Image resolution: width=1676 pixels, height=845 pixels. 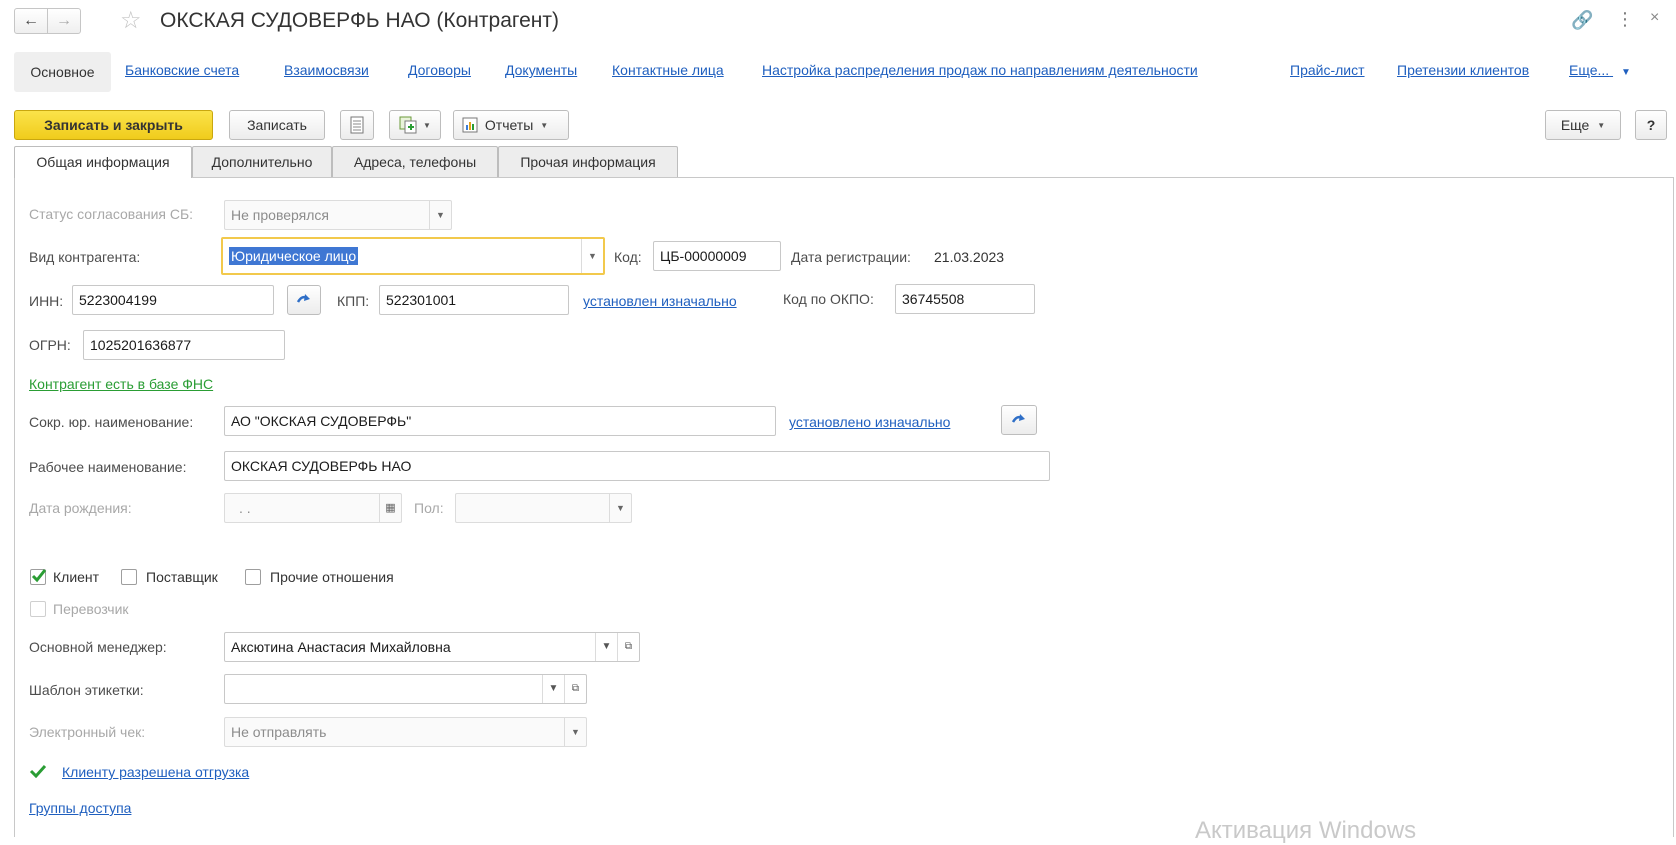 I want to click on reg-date-value: 21.03.2023, so click(x=969, y=257).